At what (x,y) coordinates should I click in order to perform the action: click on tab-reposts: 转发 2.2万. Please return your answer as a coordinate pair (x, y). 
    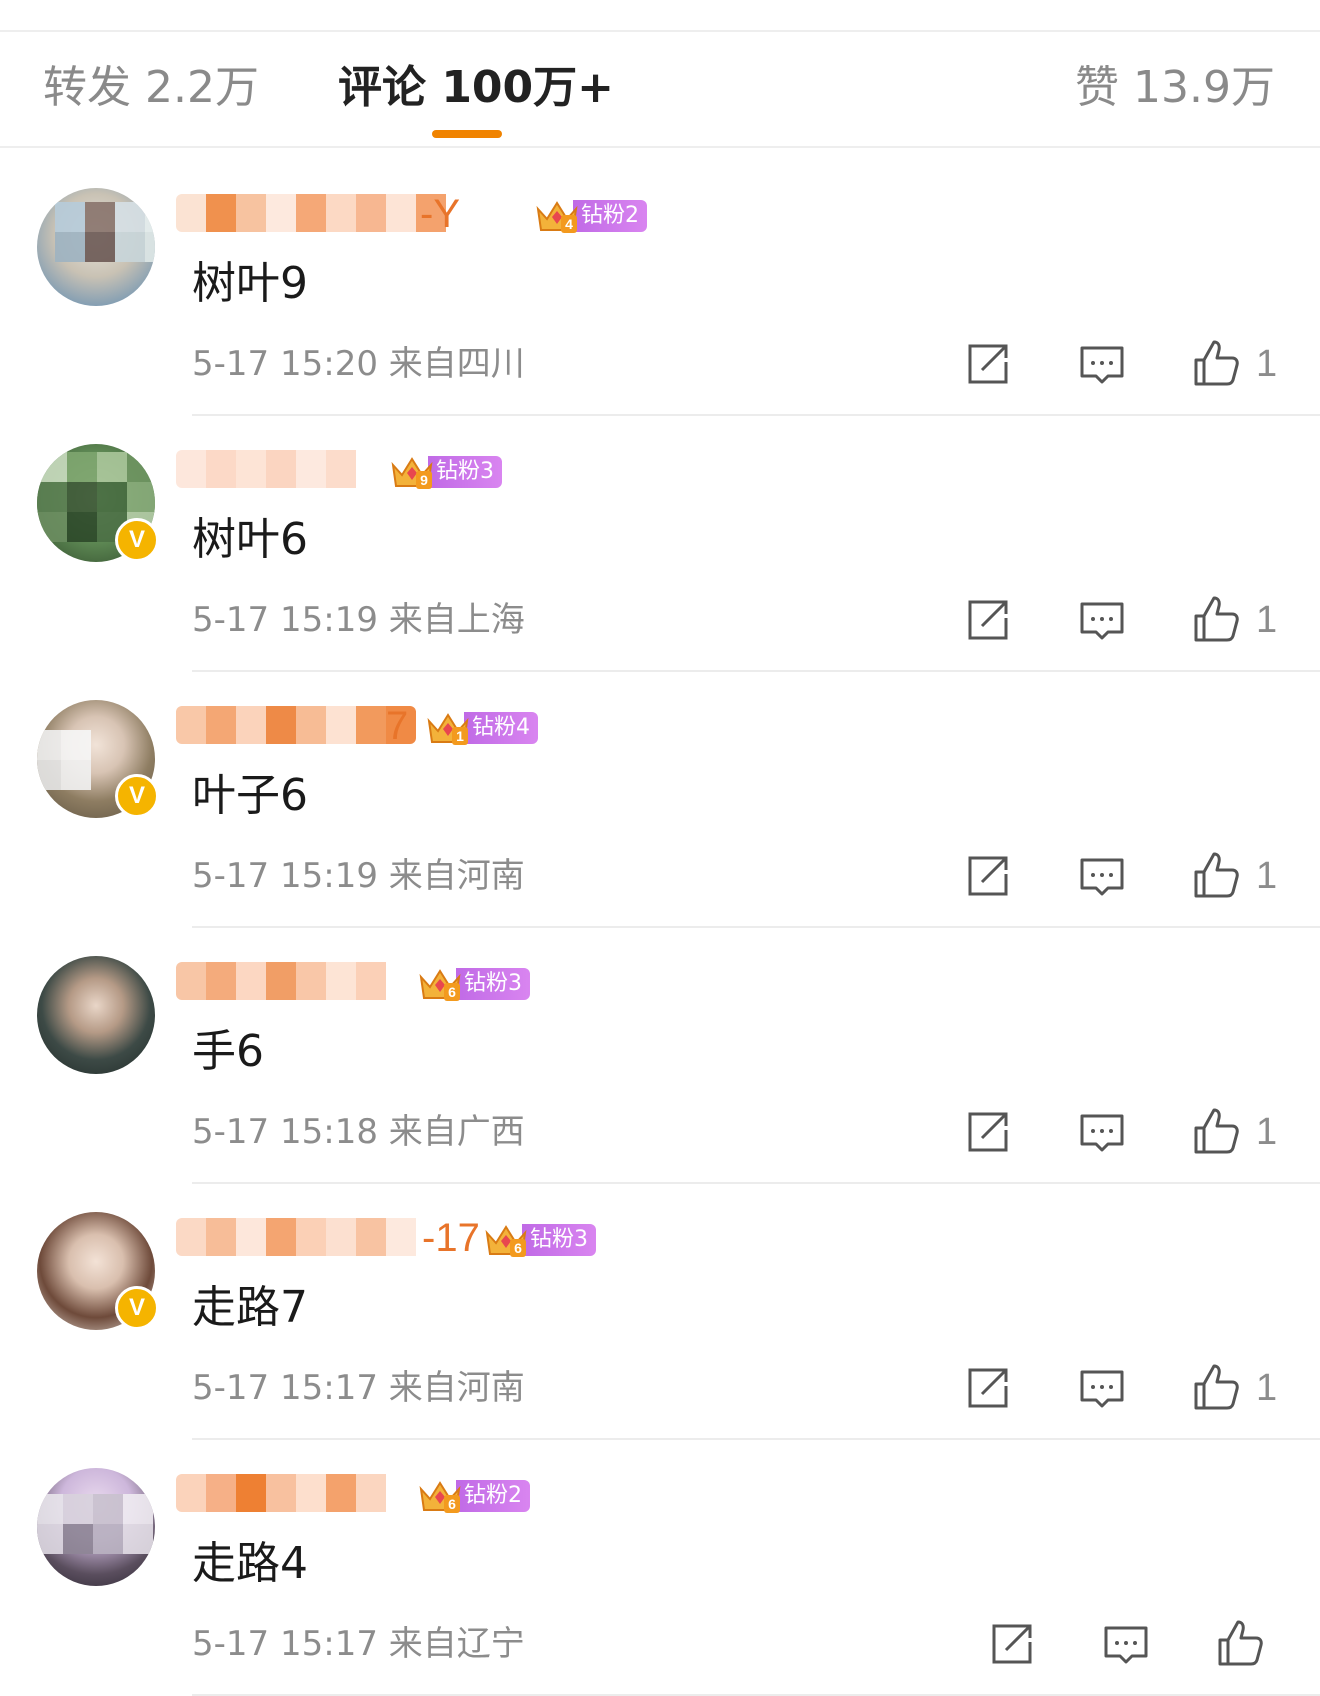
    Looking at the image, I should click on (151, 88).